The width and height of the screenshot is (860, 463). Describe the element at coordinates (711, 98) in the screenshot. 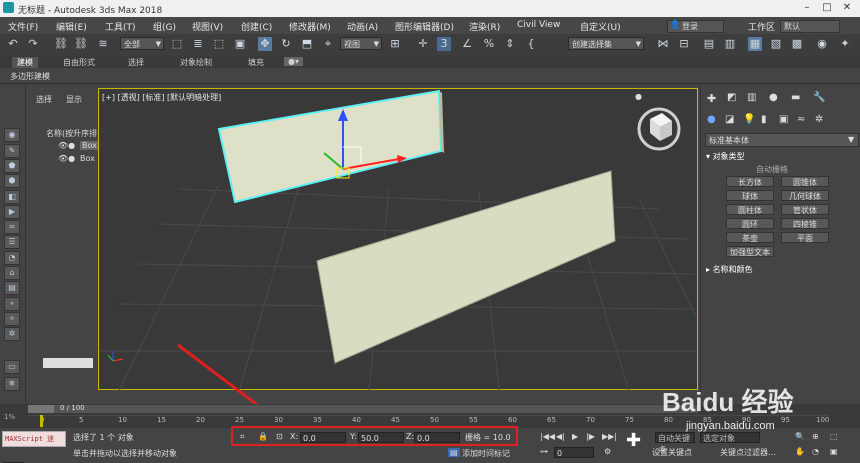

I see `create-tab-icon: ✚` at that location.